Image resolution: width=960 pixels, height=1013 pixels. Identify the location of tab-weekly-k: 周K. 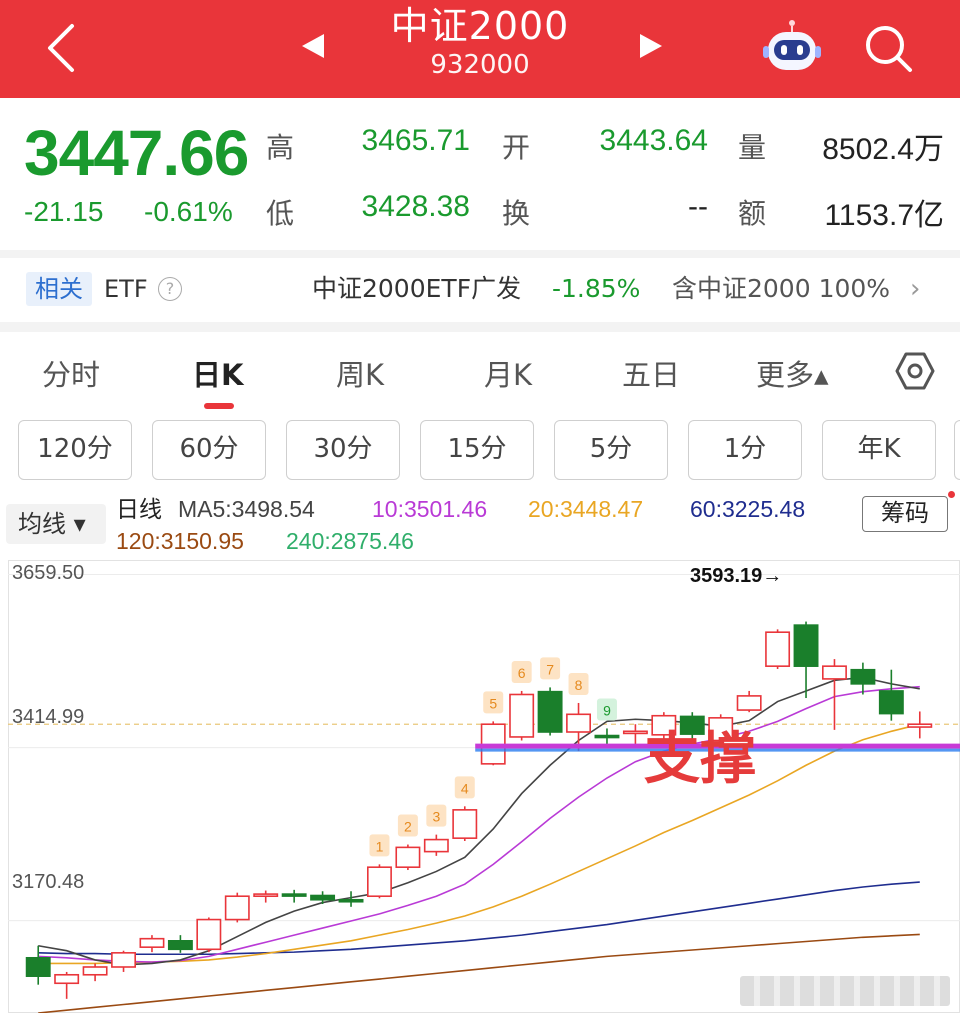
(360, 373).